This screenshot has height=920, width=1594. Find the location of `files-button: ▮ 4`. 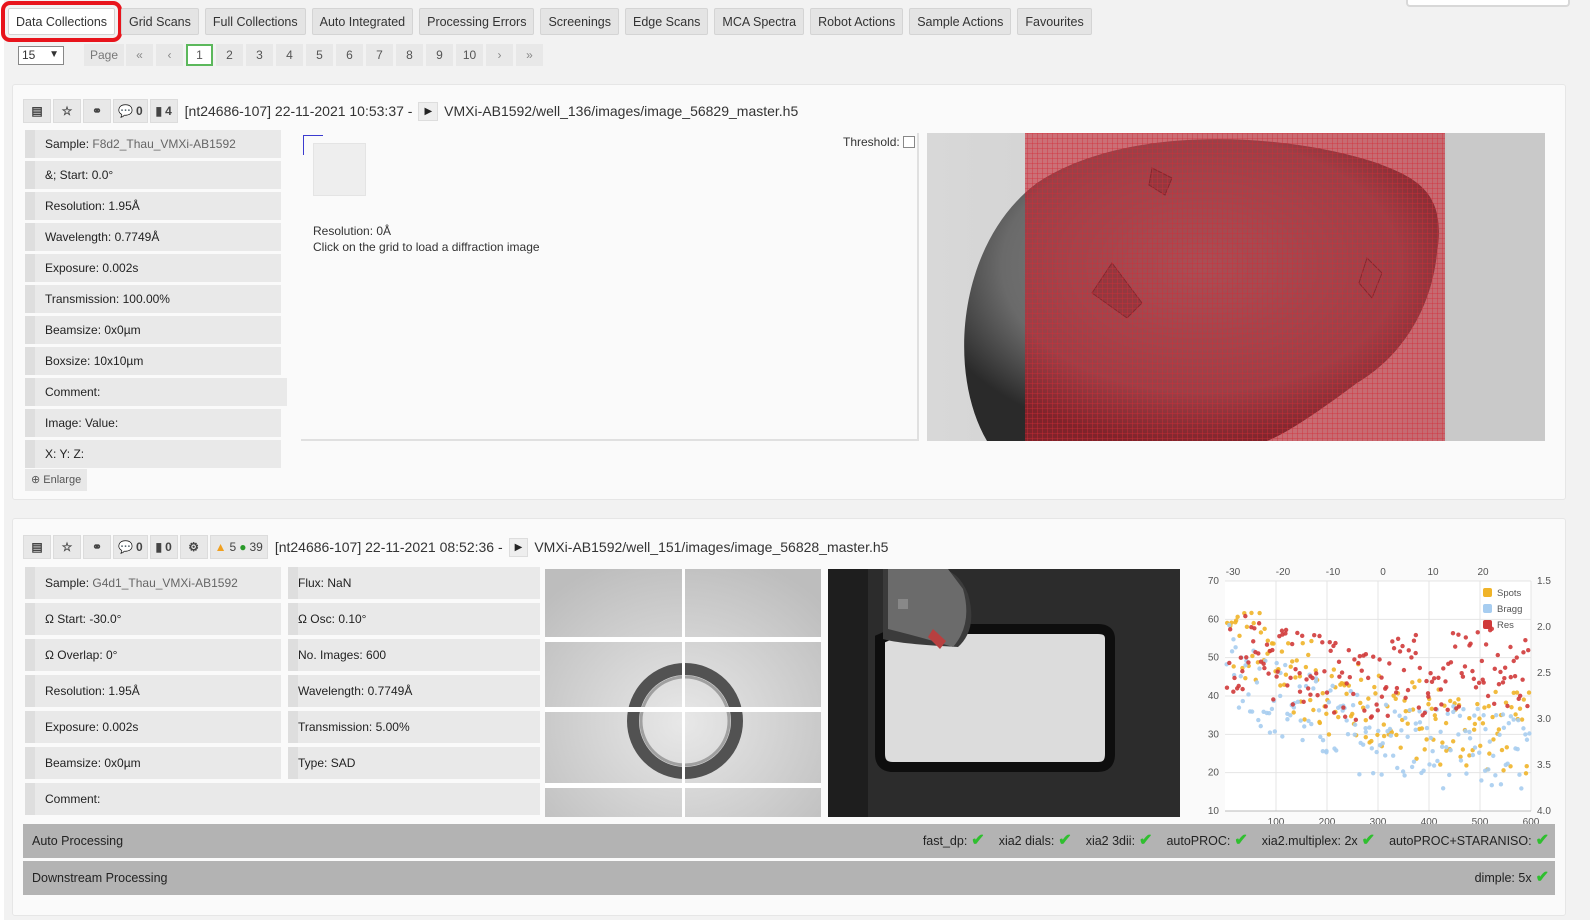

files-button: ▮ 4 is located at coordinates (163, 111).